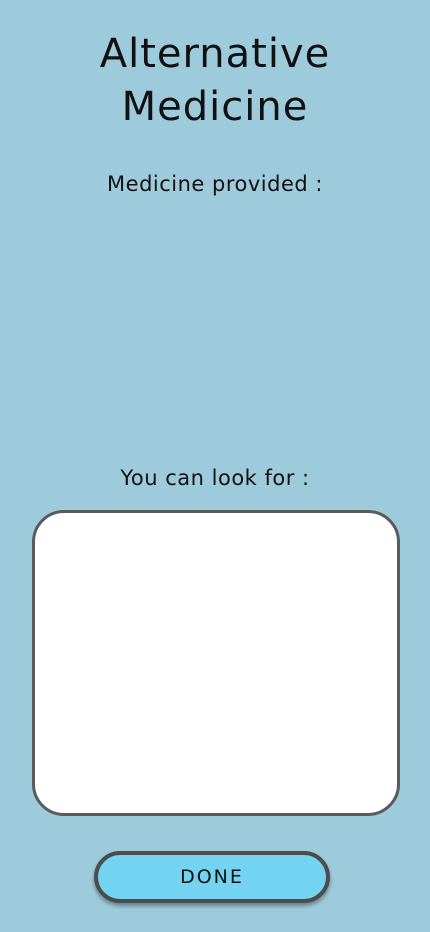 The height and width of the screenshot is (932, 430). I want to click on medicine-provided-label: Medicine provided :, so click(215, 184).